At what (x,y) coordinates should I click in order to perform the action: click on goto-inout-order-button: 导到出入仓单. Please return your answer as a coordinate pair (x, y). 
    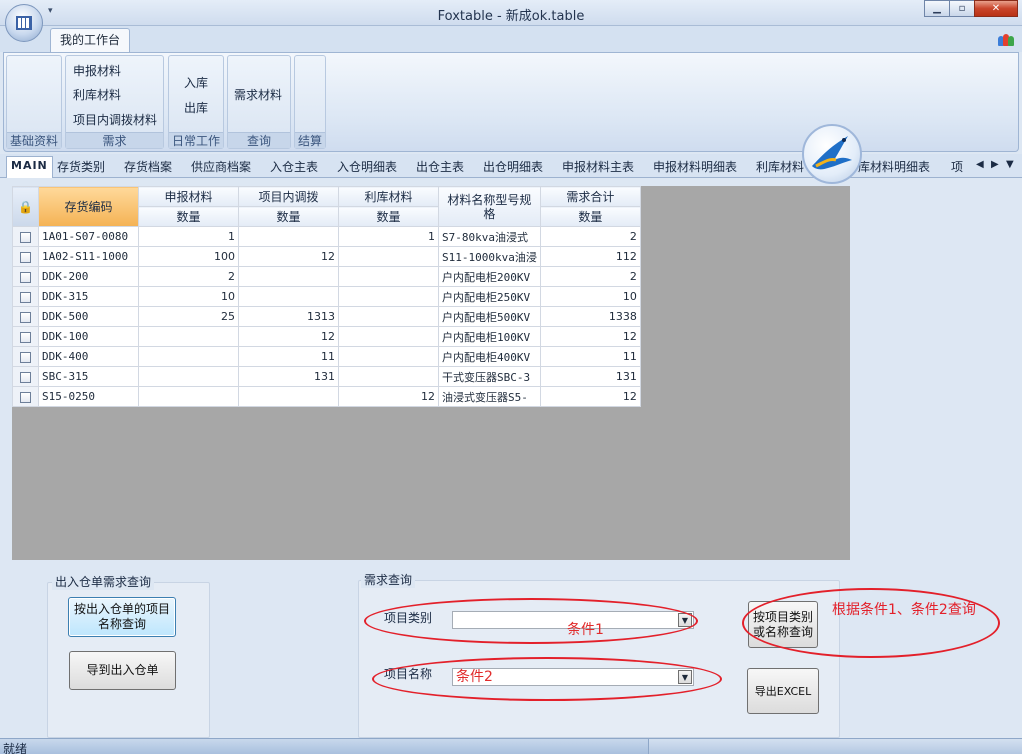
    Looking at the image, I should click on (122, 670).